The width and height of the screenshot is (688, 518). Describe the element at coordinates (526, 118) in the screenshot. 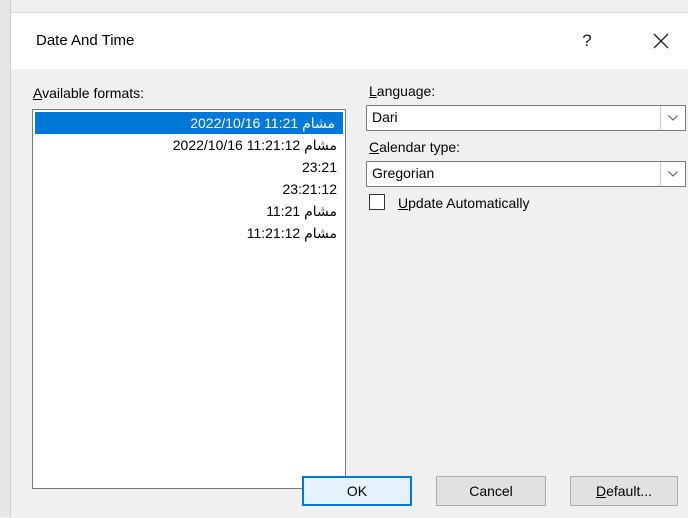

I see `language-select: Dari` at that location.